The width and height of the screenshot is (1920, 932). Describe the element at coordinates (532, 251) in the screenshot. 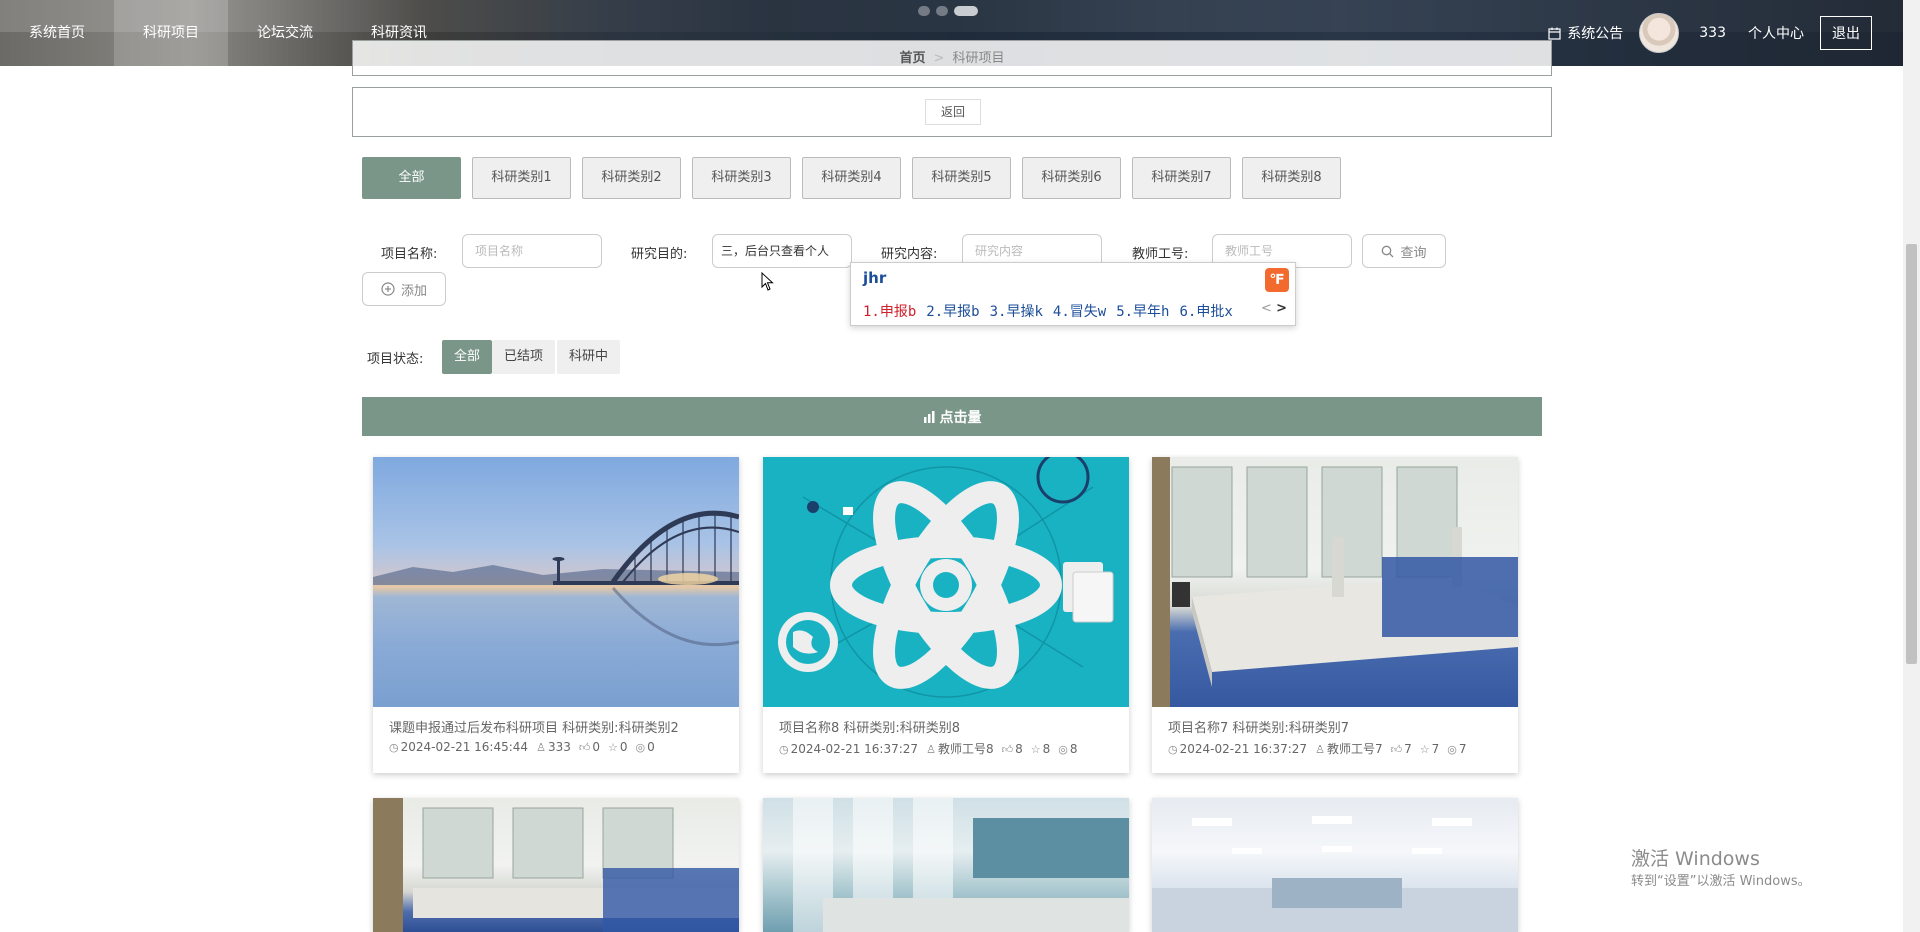

I see `project-name-input: 项目名称` at that location.